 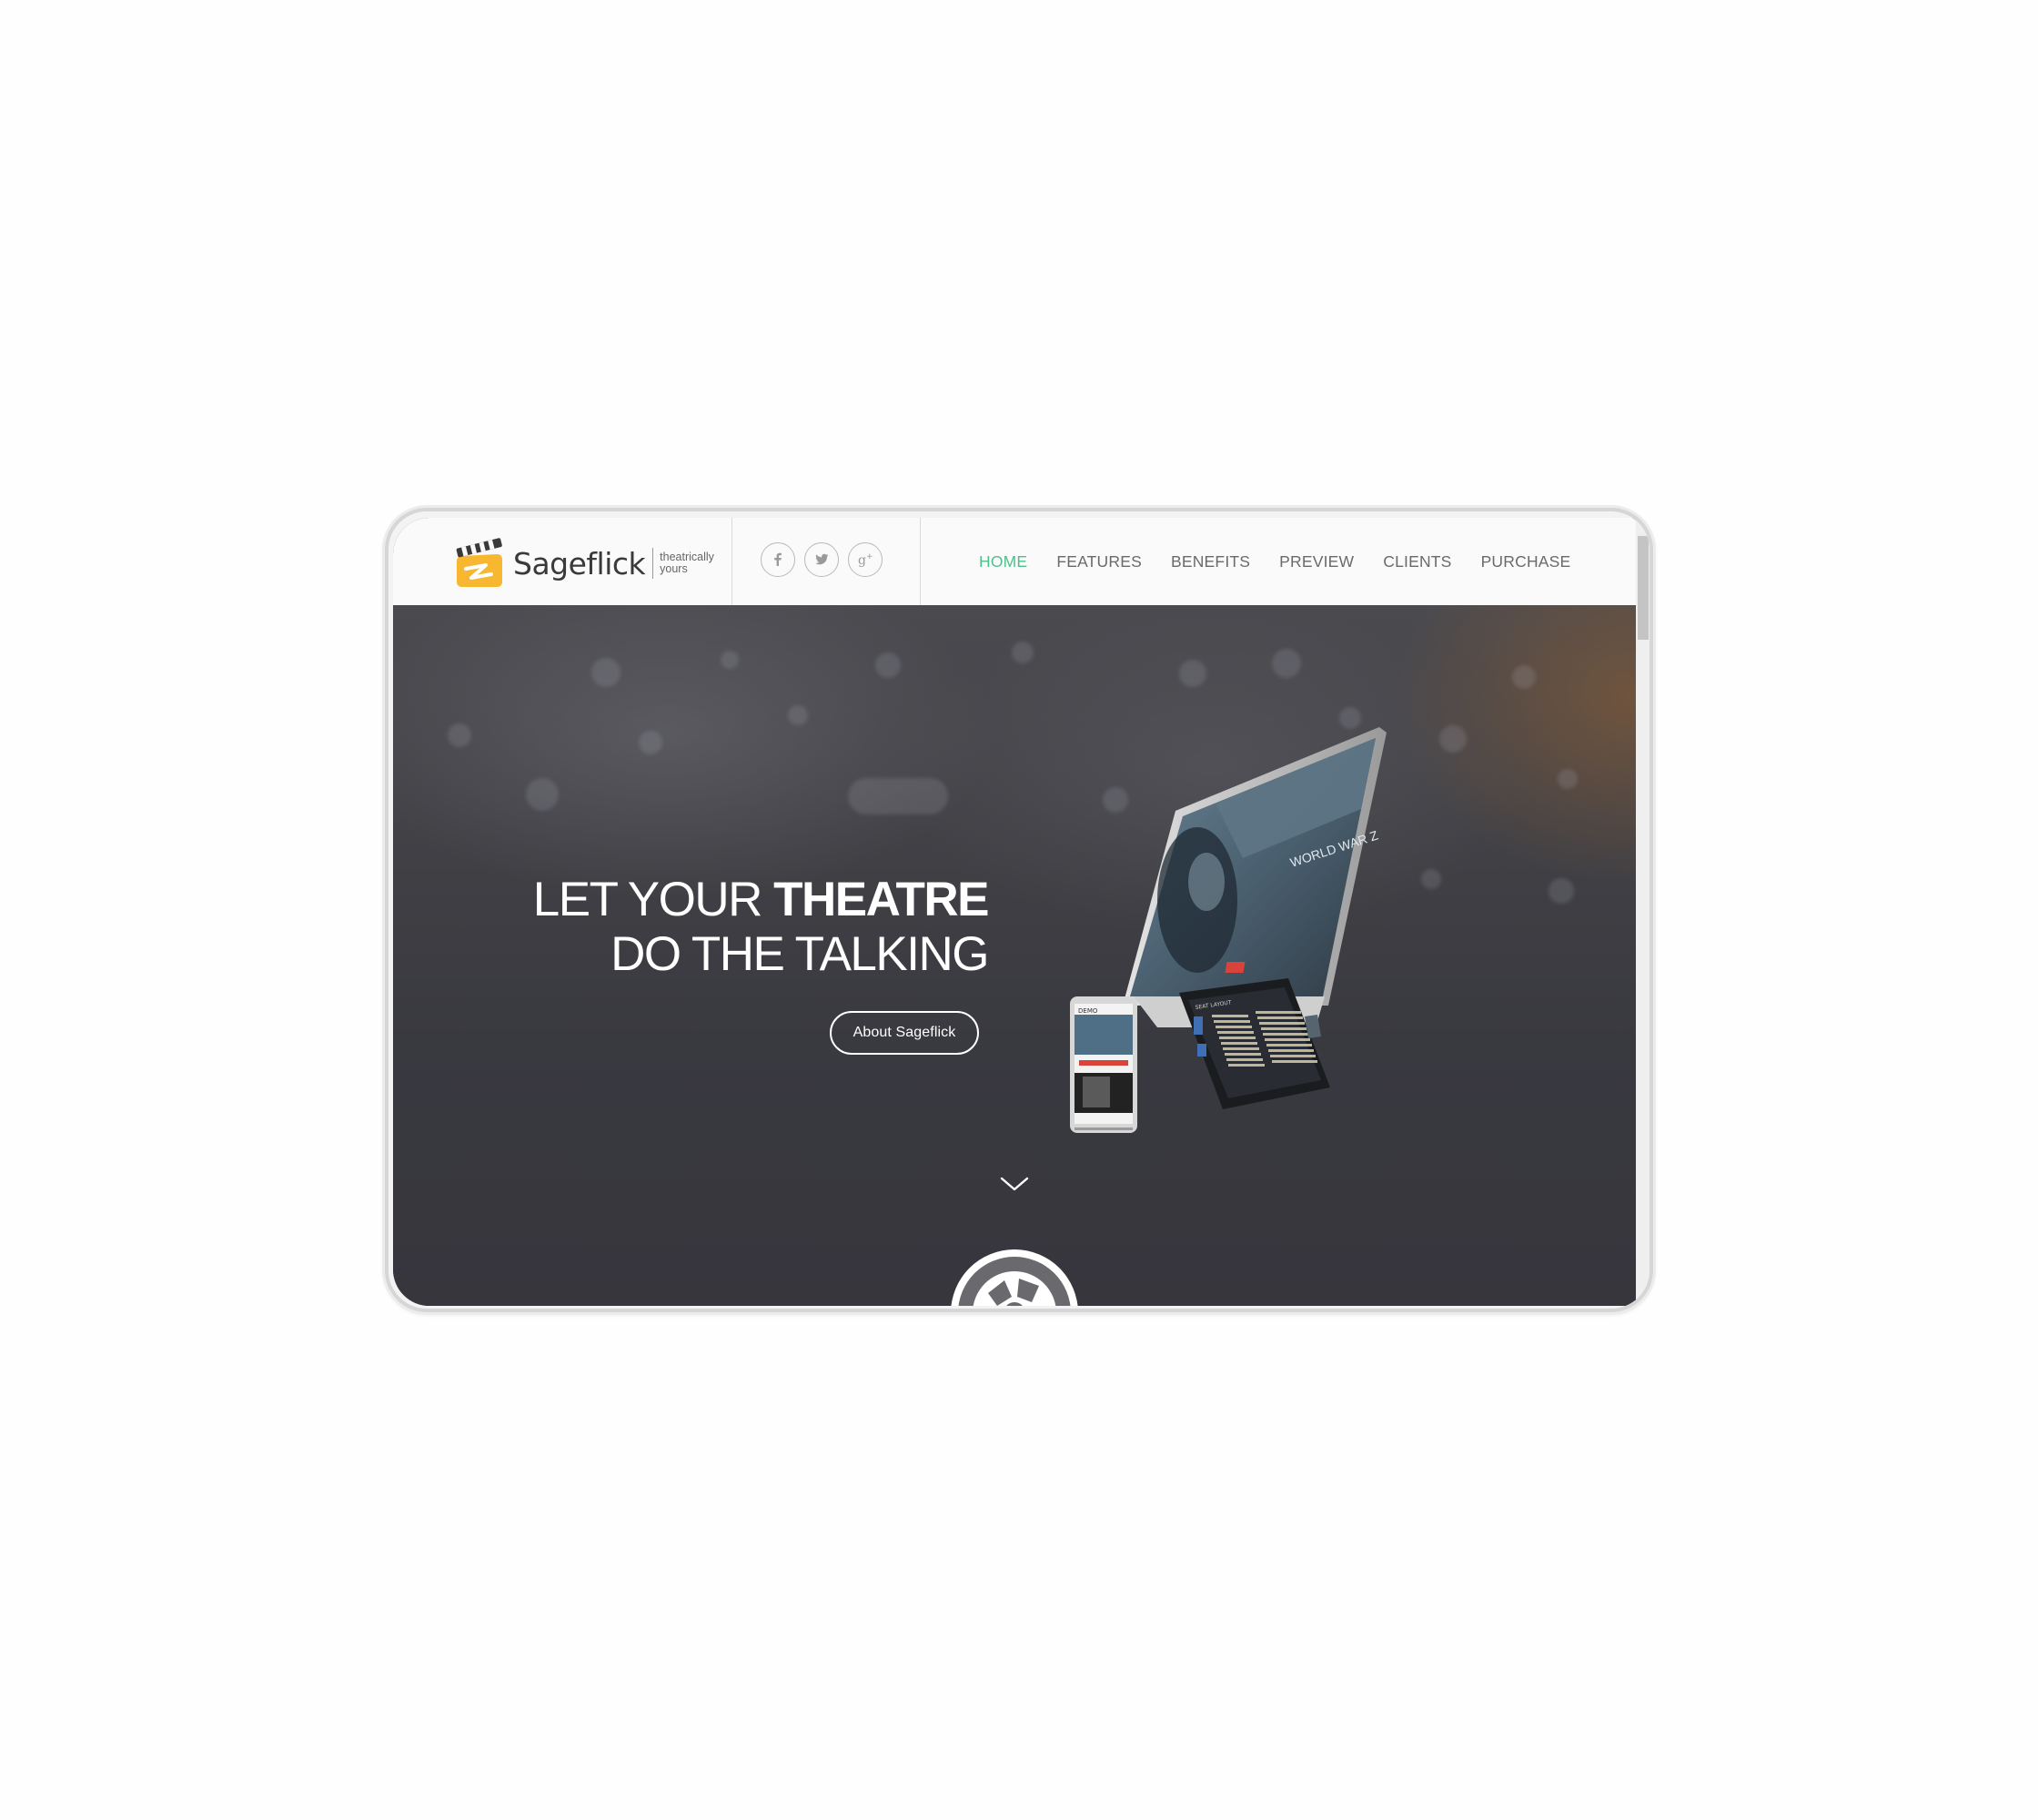 What do you see at coordinates (799, 954) in the screenshot?
I see `headline-line-2: DO THE TALKING` at bounding box center [799, 954].